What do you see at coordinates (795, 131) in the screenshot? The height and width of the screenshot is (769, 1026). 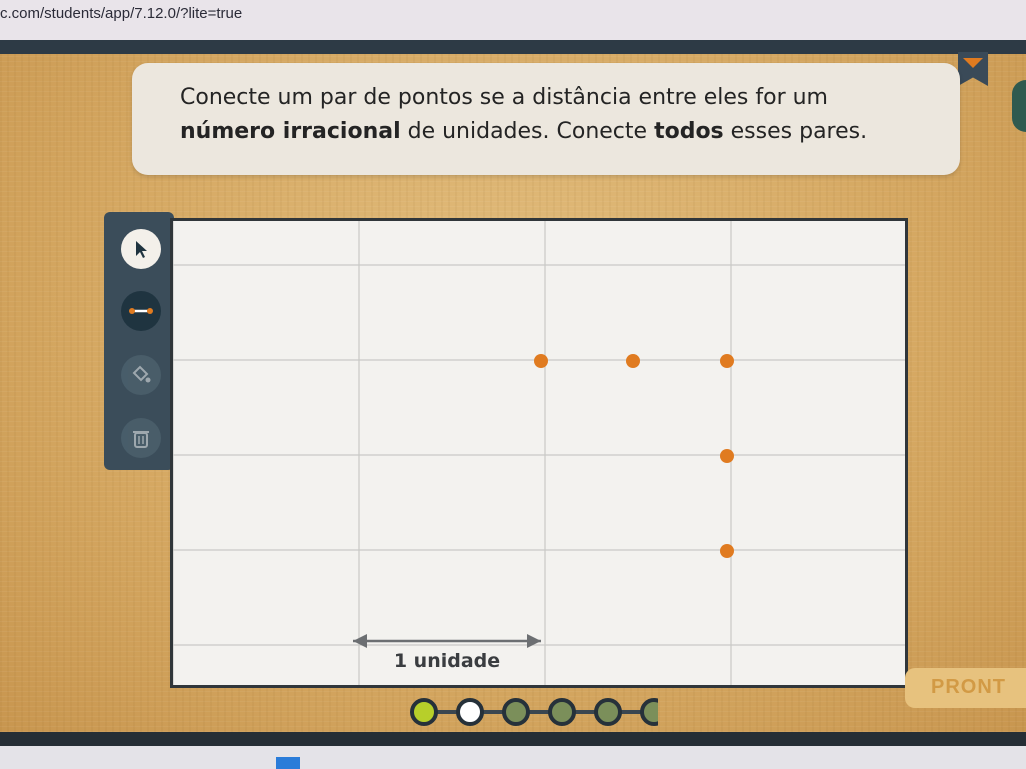 I see `prompt-text-3: esses pares.` at bounding box center [795, 131].